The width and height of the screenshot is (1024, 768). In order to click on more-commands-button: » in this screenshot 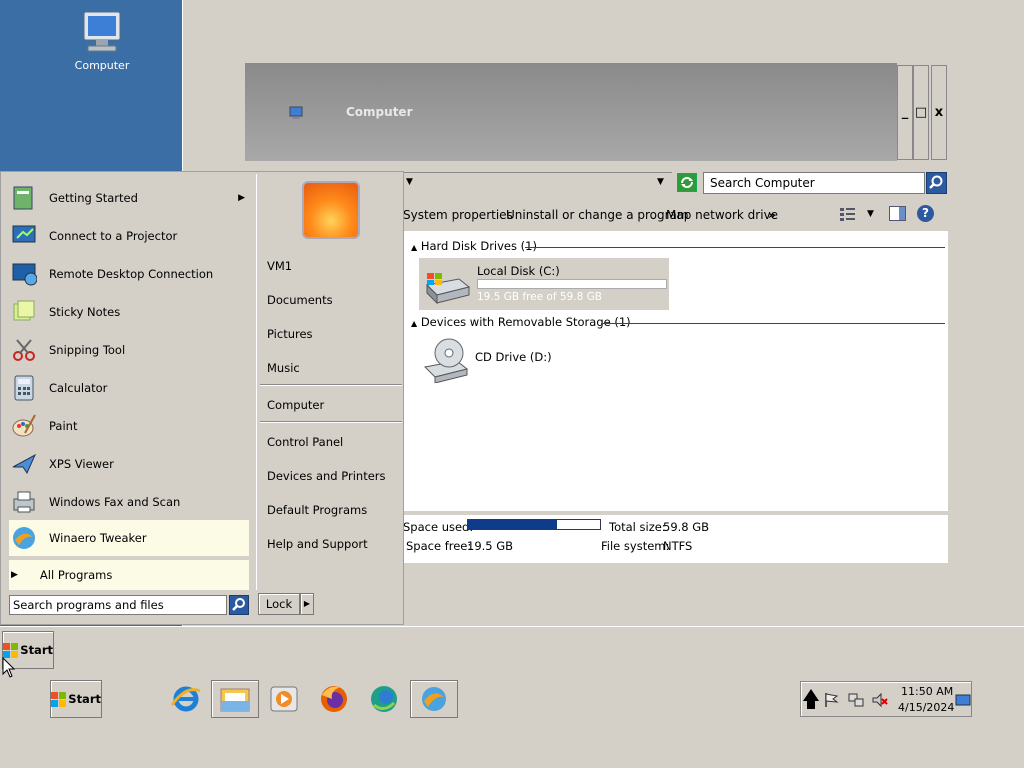, I will do `click(772, 215)`.